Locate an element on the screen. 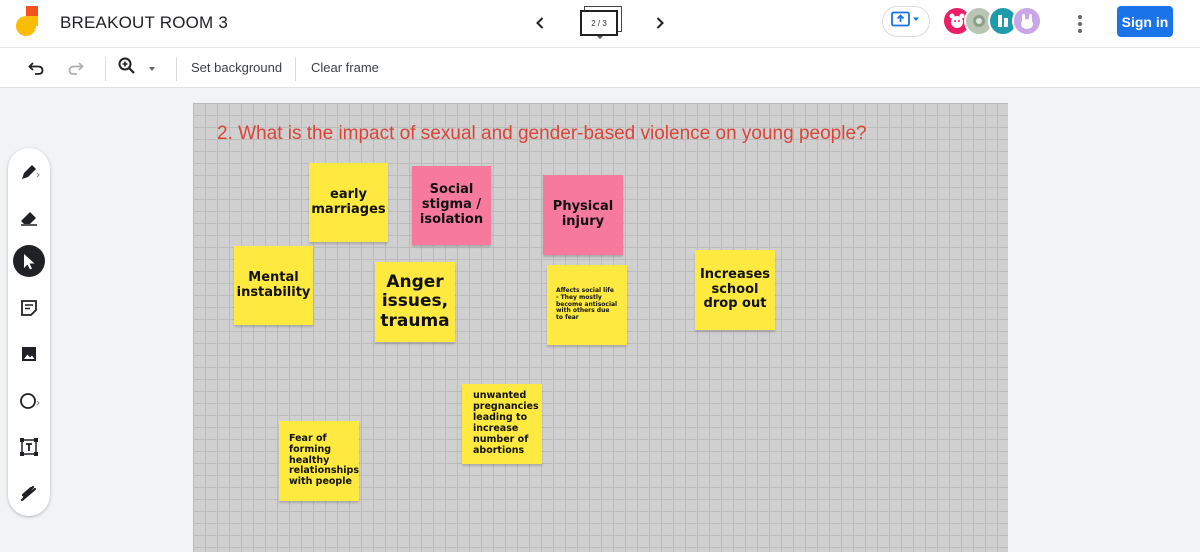 The image size is (1200, 552). zoom-icon is located at coordinates (127, 68).